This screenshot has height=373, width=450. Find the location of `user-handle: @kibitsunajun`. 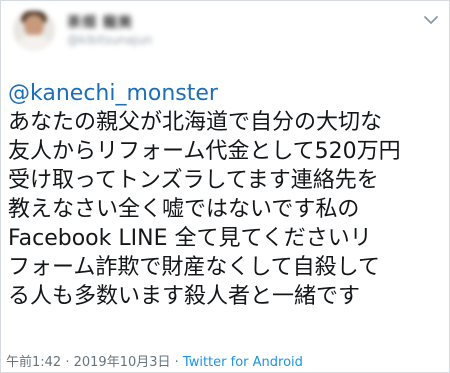

user-handle: @kibitsunajun is located at coordinates (109, 40).